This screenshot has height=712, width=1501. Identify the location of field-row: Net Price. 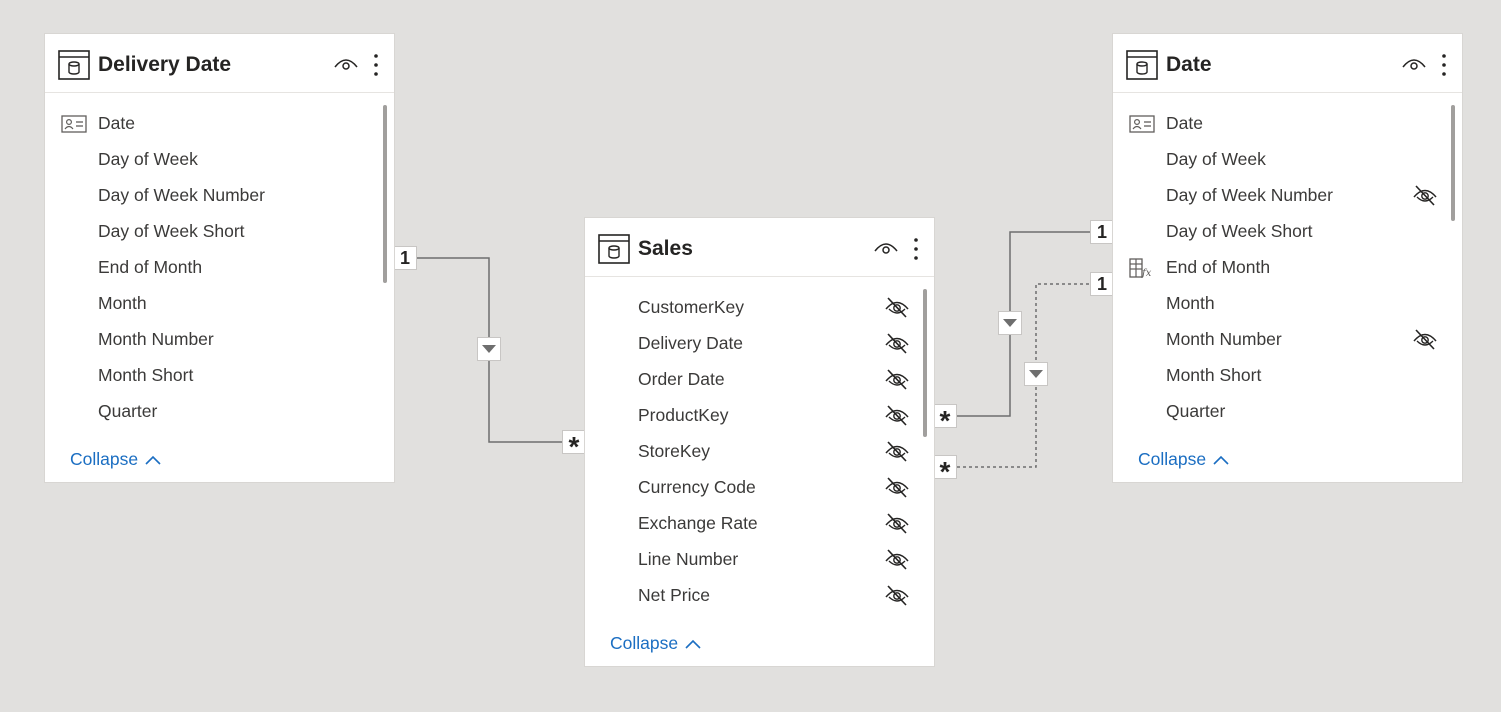
(759, 595).